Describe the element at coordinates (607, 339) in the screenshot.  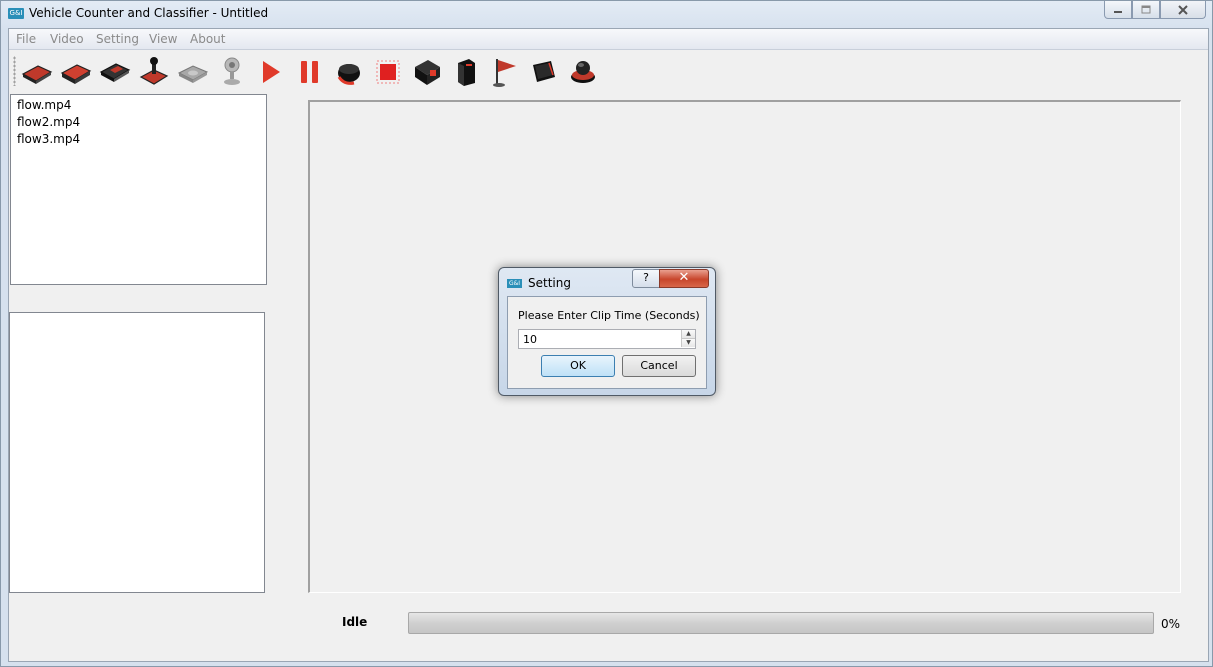
I see `clip-time-spinbox: 10 ▲ ▼` at that location.